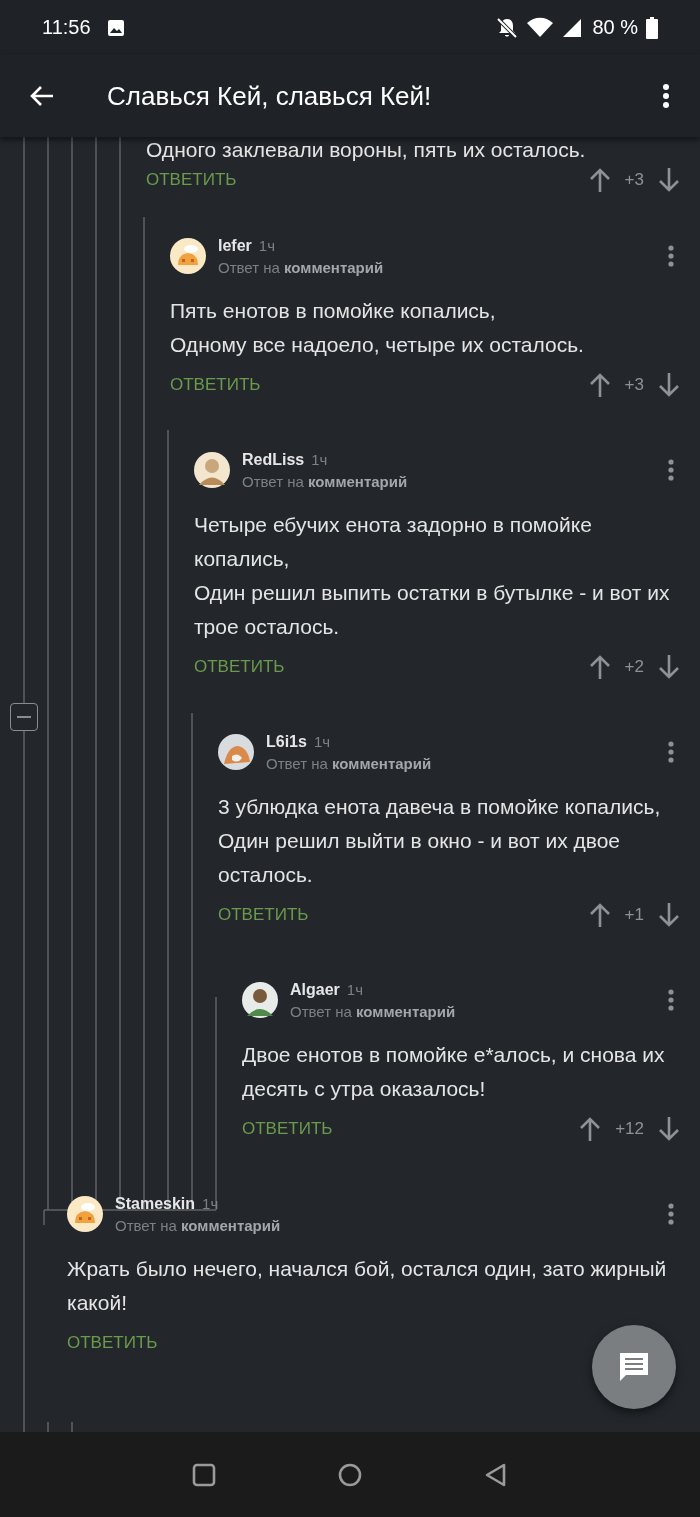 Image resolution: width=700 pixels, height=1517 pixels. I want to click on more-menu-icon, so click(666, 96).